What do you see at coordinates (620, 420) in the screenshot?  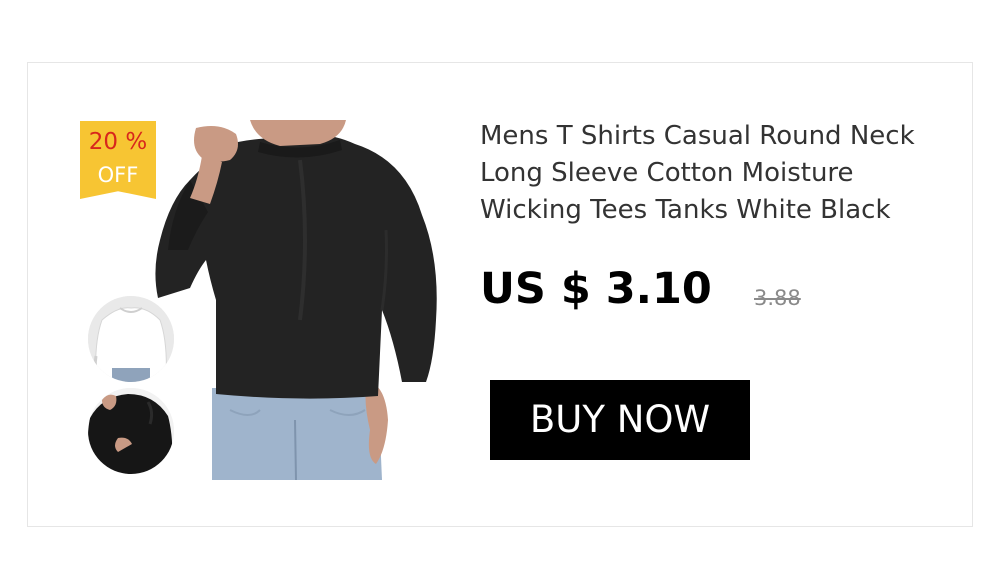 I see `buy-now-button: BUY NOW` at bounding box center [620, 420].